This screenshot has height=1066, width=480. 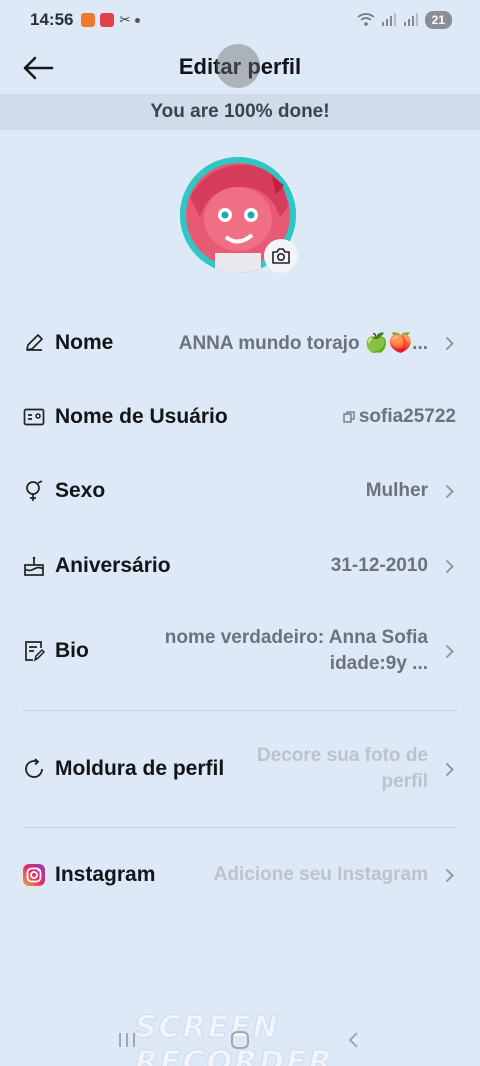 What do you see at coordinates (349, 417) in the screenshot?
I see `copy-icon` at bounding box center [349, 417].